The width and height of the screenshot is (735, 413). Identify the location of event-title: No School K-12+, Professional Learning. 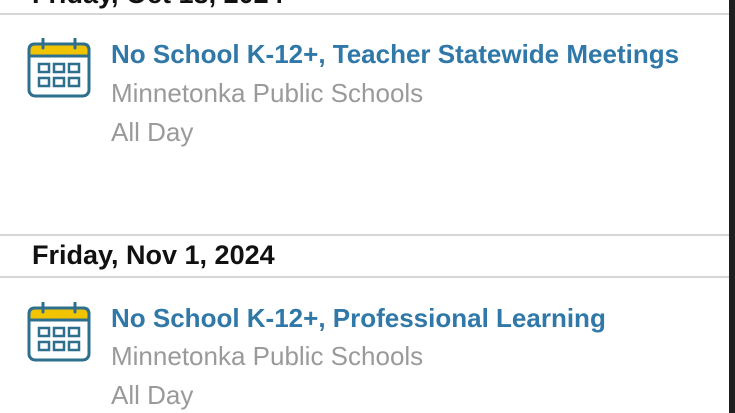
(358, 318).